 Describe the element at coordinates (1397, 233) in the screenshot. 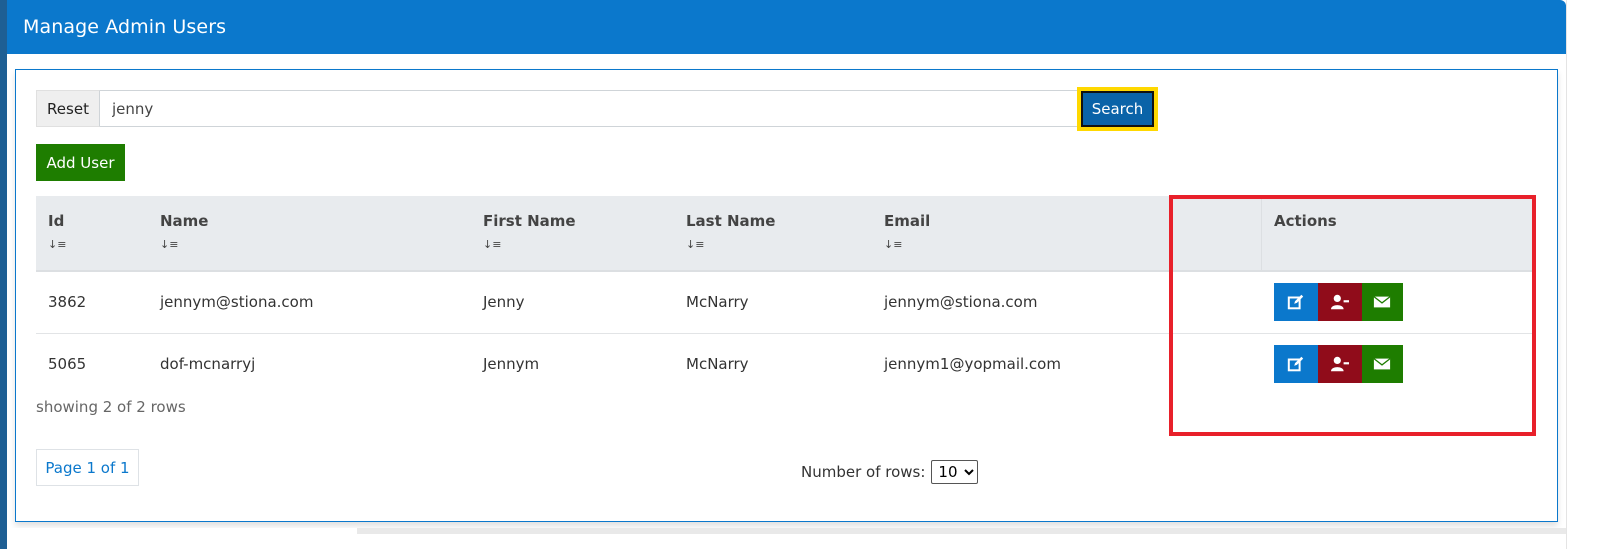

I see `column-header-actions: Actions` at that location.